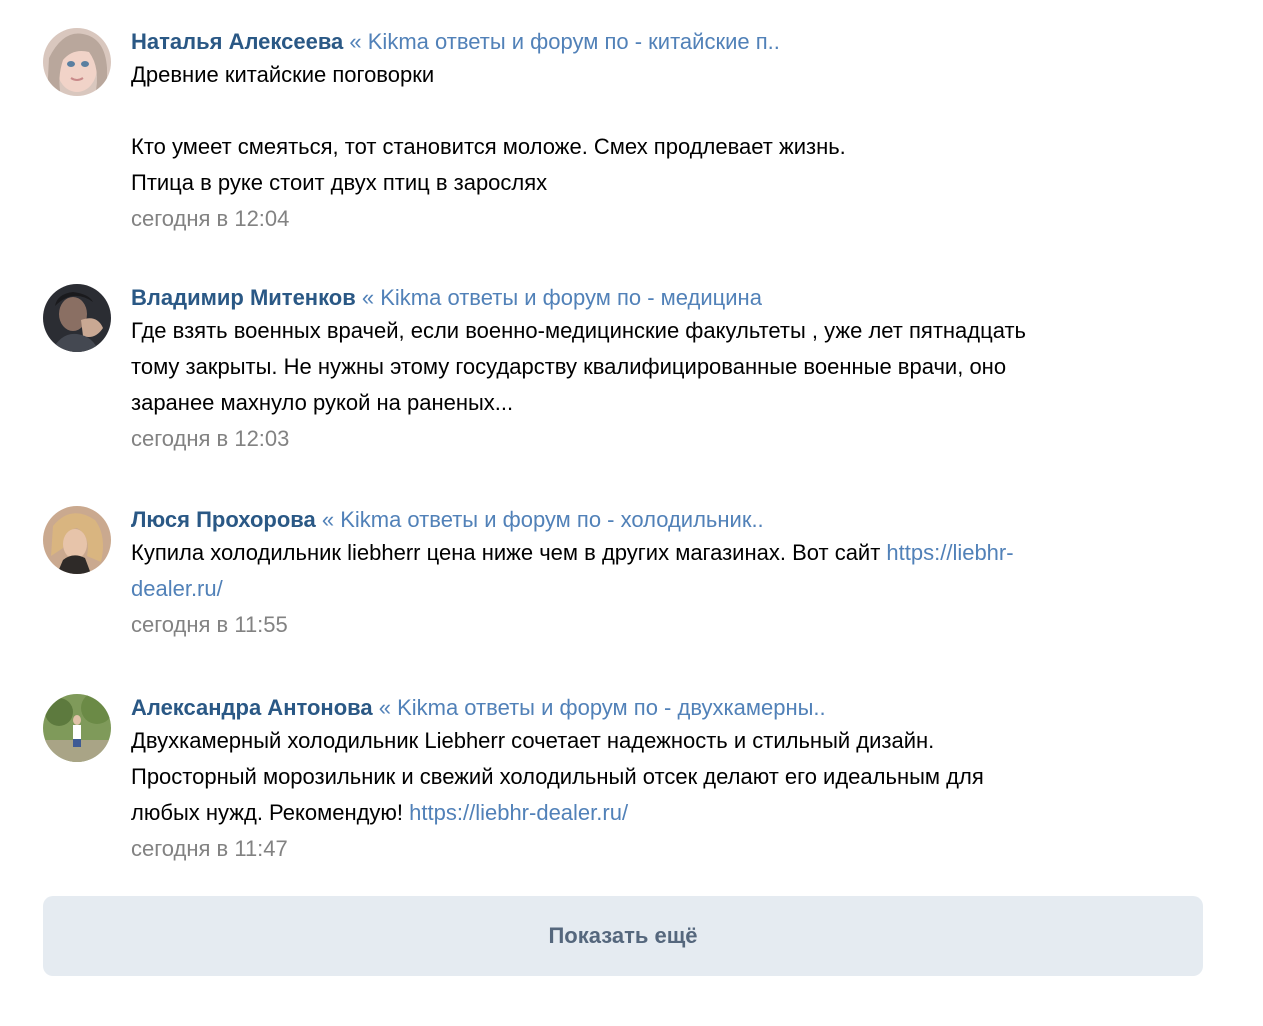 The width and height of the screenshot is (1263, 1026). I want to click on post-timestamp: сегодня в 12:04, so click(671, 219).